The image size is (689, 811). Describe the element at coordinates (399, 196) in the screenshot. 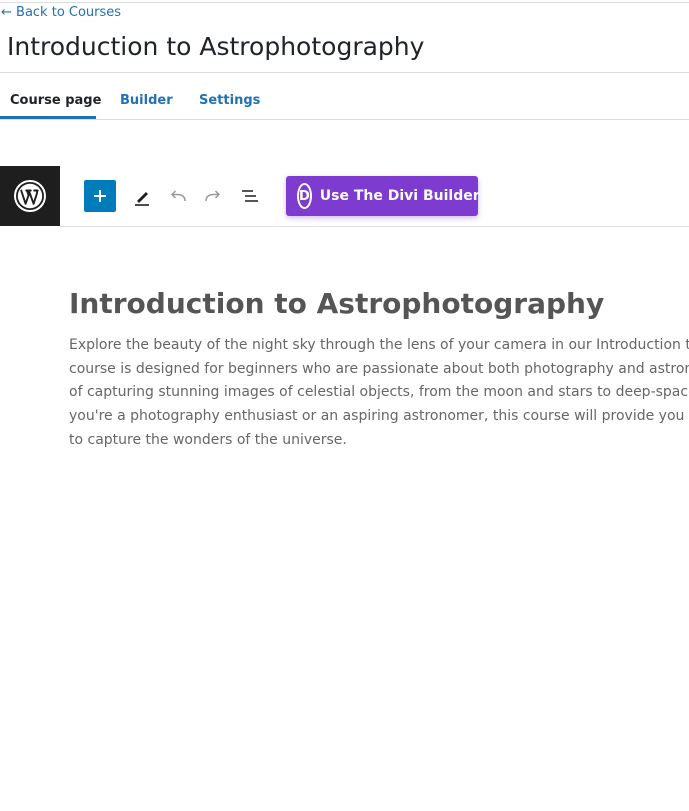

I see `divi-button-label: Use The Divi Builder` at that location.